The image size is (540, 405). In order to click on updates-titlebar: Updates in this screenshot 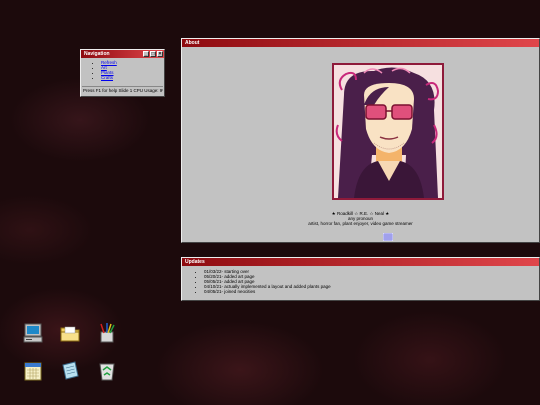, I will do `click(360, 262)`.